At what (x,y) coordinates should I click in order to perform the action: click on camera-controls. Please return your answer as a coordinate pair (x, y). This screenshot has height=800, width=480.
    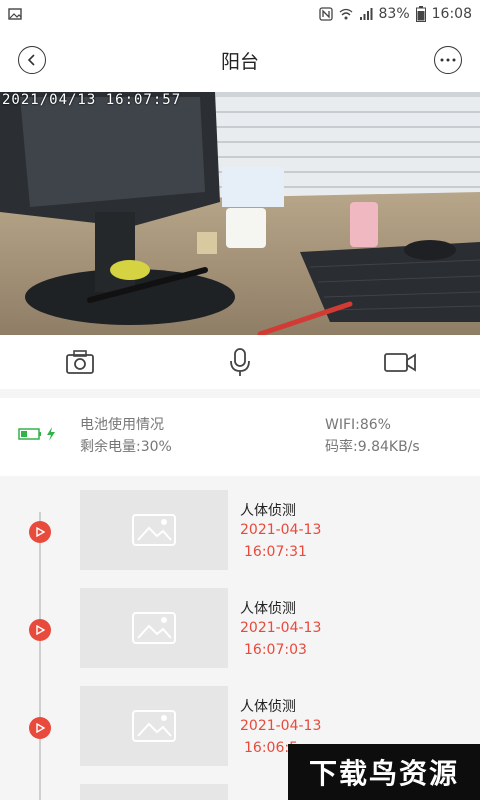
    Looking at the image, I should click on (240, 362).